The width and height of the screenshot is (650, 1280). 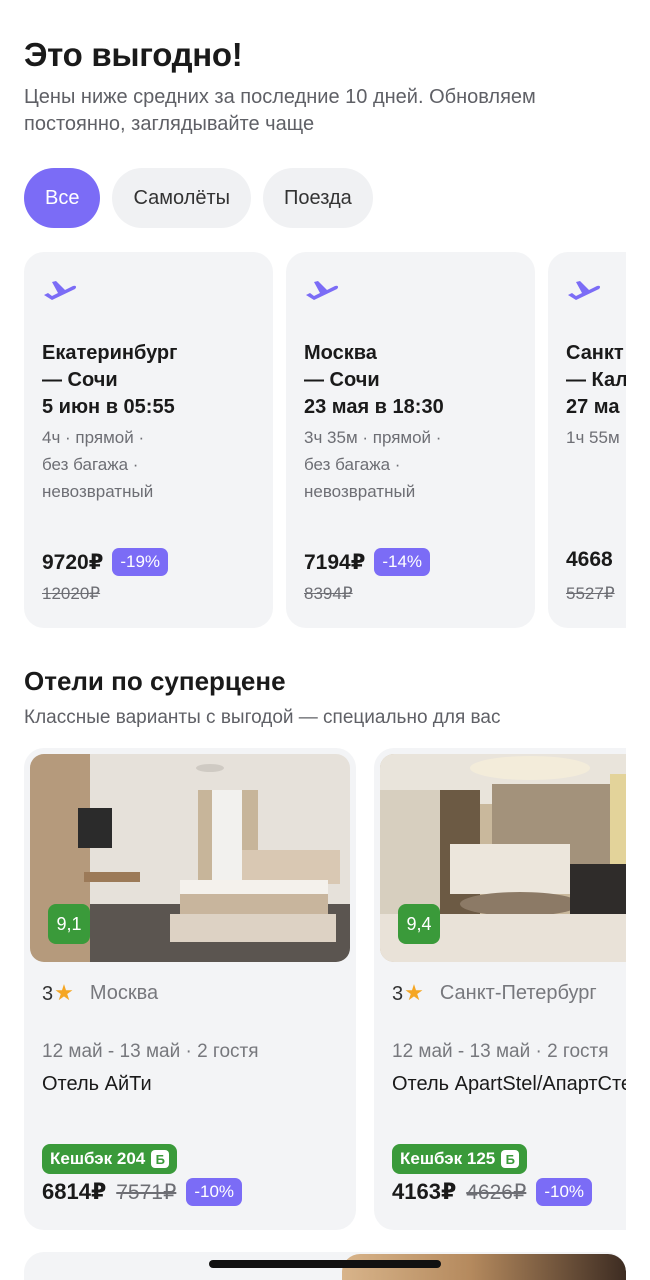 What do you see at coordinates (74, 1191) in the screenshot?
I see `hotel-price: 6814₽` at bounding box center [74, 1191].